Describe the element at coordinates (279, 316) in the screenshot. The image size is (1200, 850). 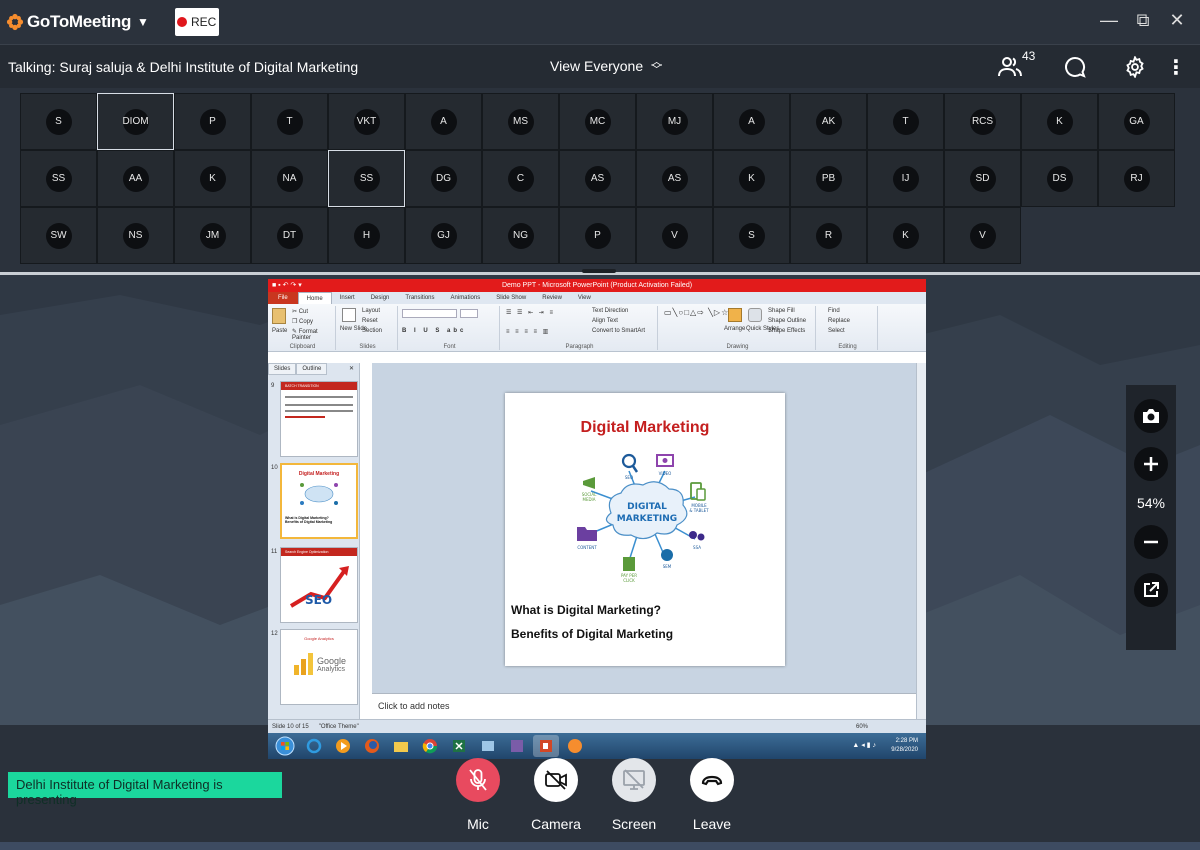
I see `paste-icon` at that location.